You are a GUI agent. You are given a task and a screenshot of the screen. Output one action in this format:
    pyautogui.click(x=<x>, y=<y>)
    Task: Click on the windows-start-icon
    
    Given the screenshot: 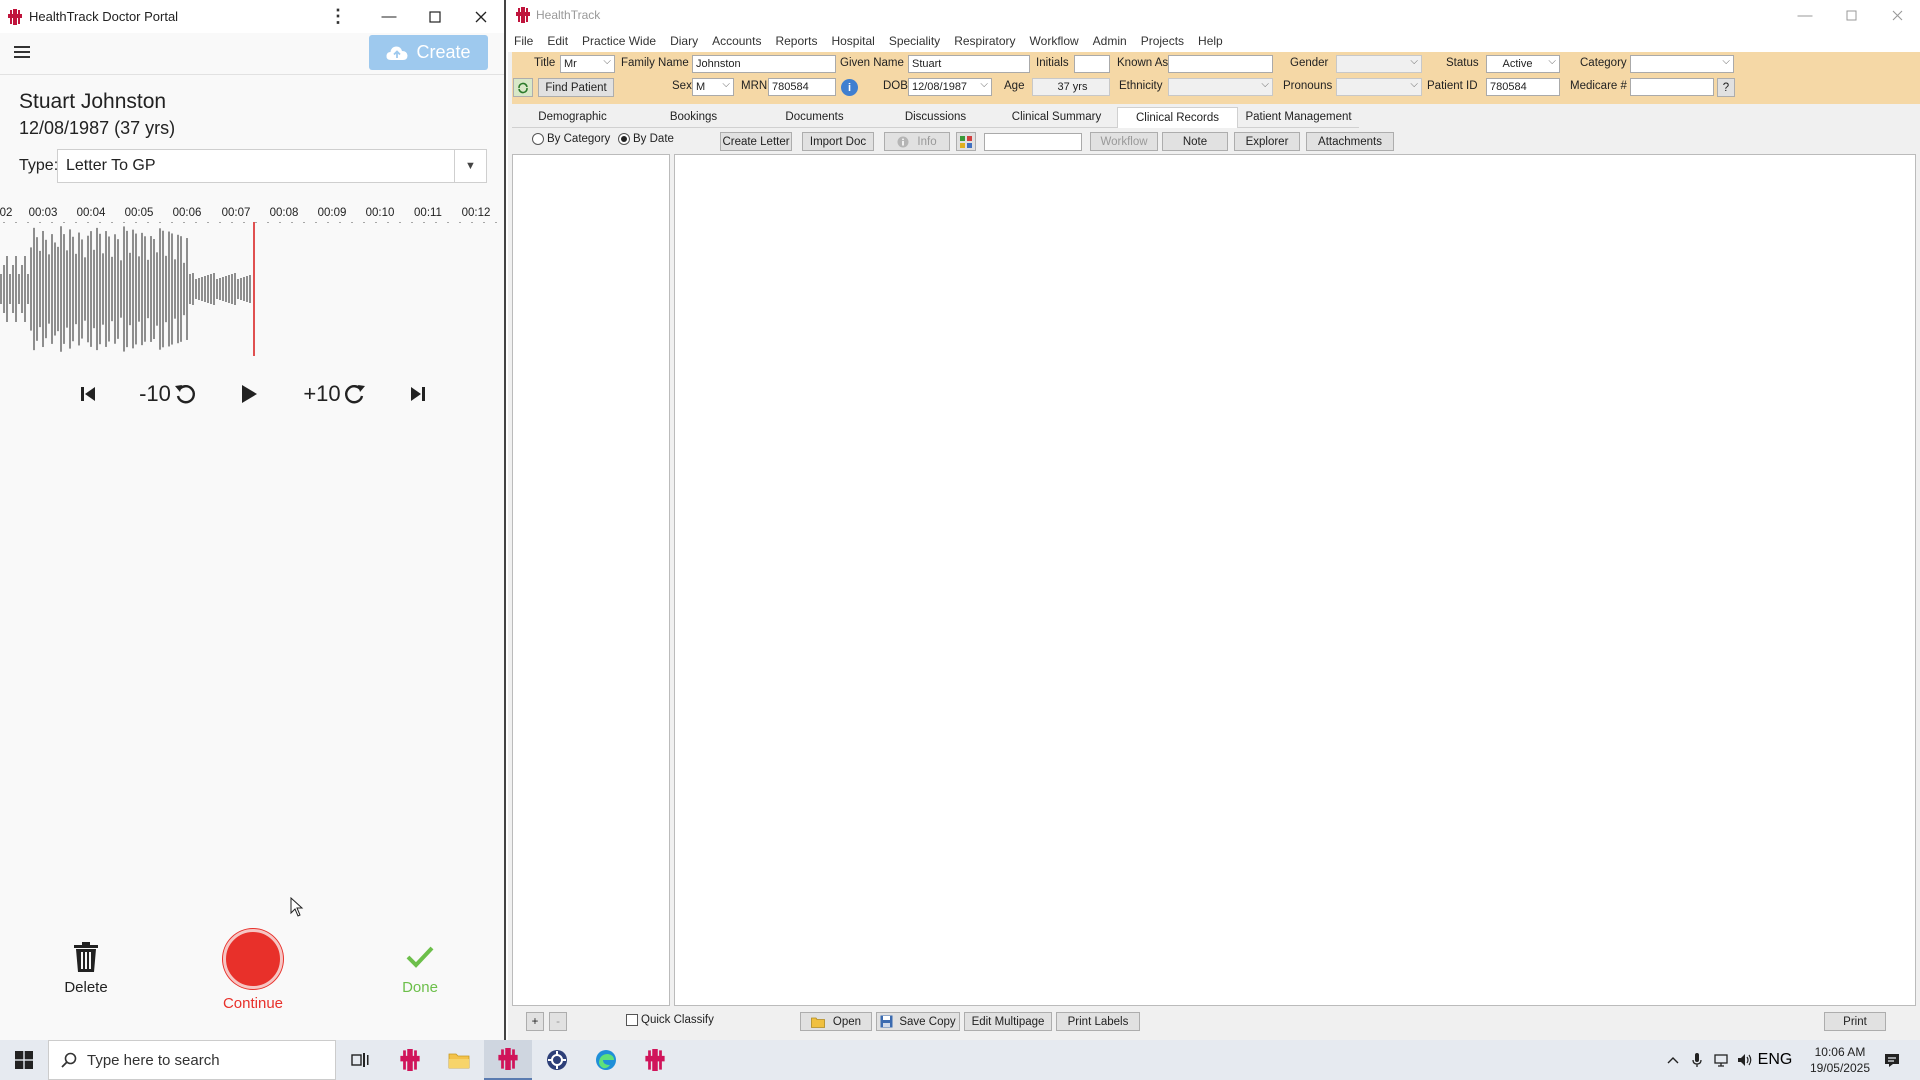 What is the action you would take?
    pyautogui.click(x=24, y=1060)
    